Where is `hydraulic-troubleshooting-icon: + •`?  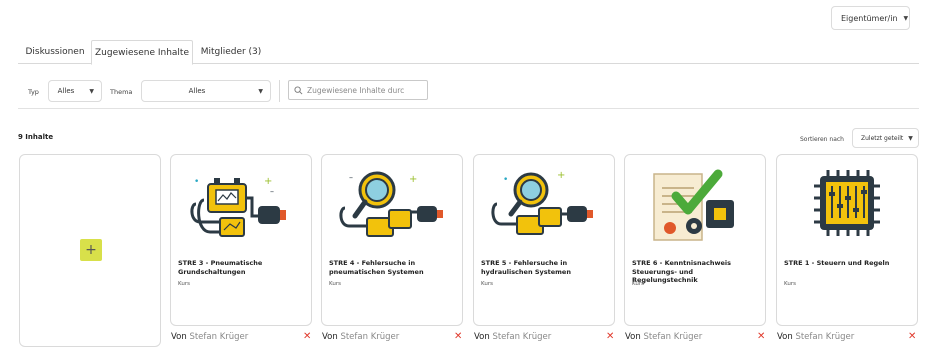 hydraulic-troubleshooting-icon: + • is located at coordinates (544, 203).